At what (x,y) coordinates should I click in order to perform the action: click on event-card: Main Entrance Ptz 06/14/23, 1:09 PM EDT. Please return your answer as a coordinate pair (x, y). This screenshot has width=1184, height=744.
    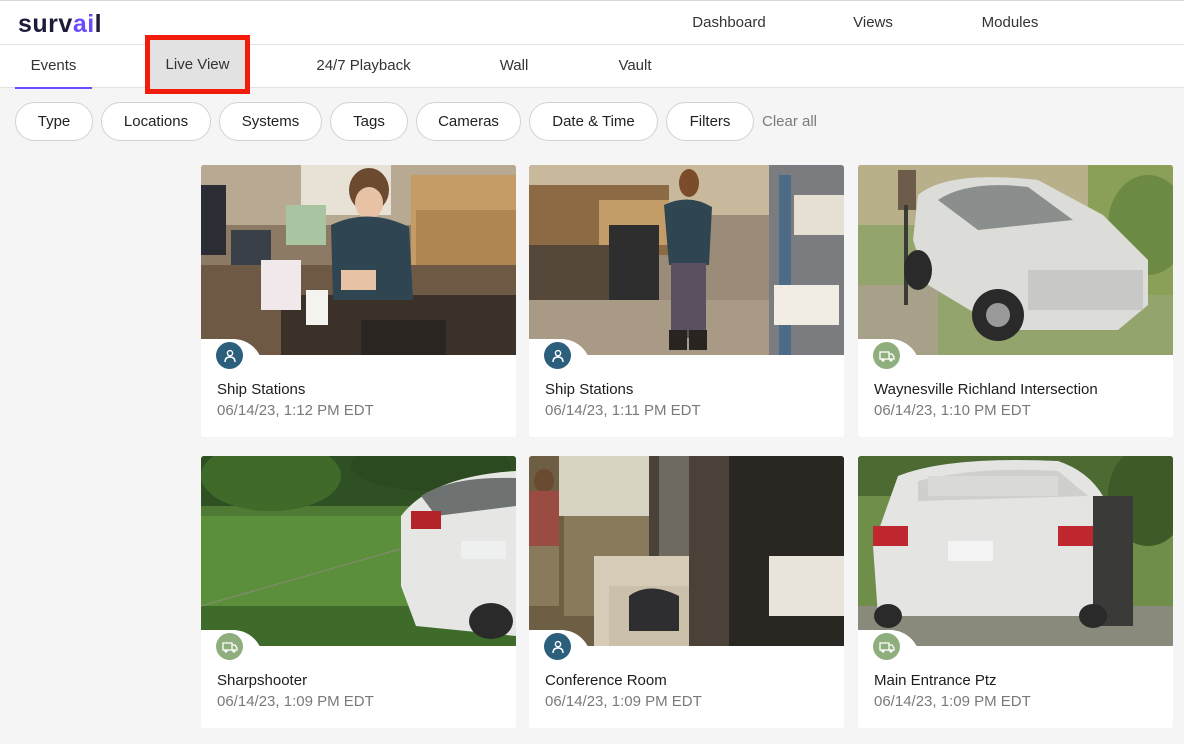
    Looking at the image, I should click on (1015, 592).